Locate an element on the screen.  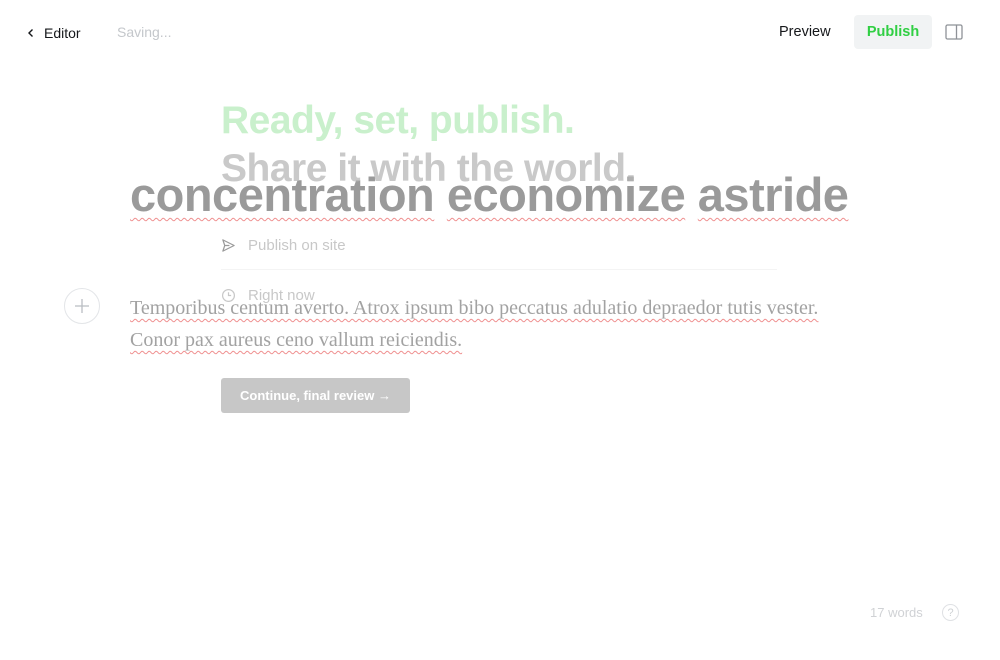
publish-heading: Ready, set, publish. is located at coordinates (398, 120).